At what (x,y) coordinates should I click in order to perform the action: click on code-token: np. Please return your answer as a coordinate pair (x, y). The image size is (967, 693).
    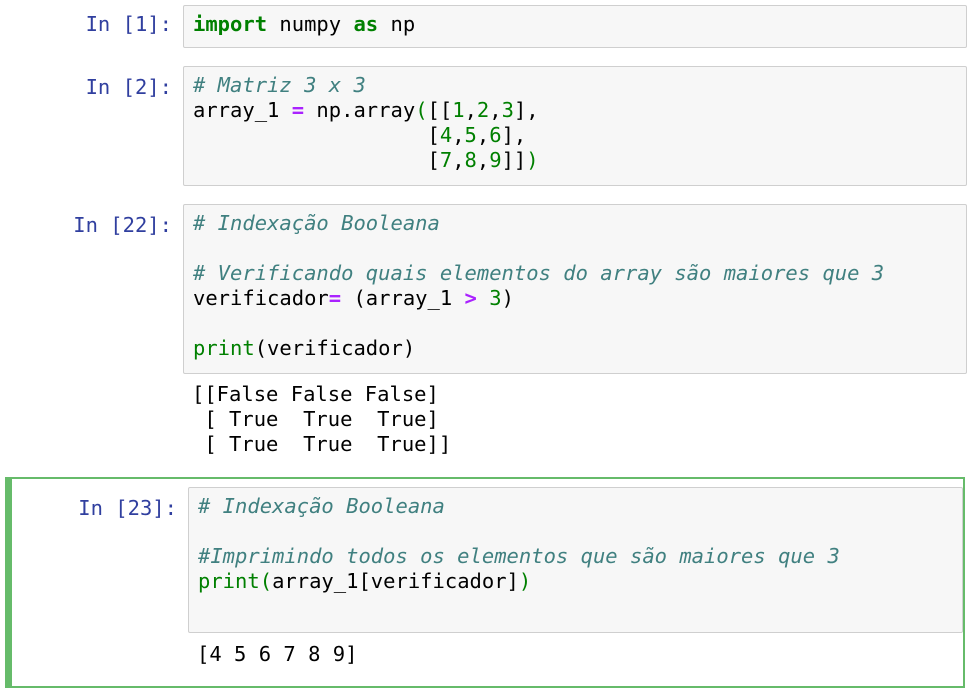
    Looking at the image, I should click on (397, 24).